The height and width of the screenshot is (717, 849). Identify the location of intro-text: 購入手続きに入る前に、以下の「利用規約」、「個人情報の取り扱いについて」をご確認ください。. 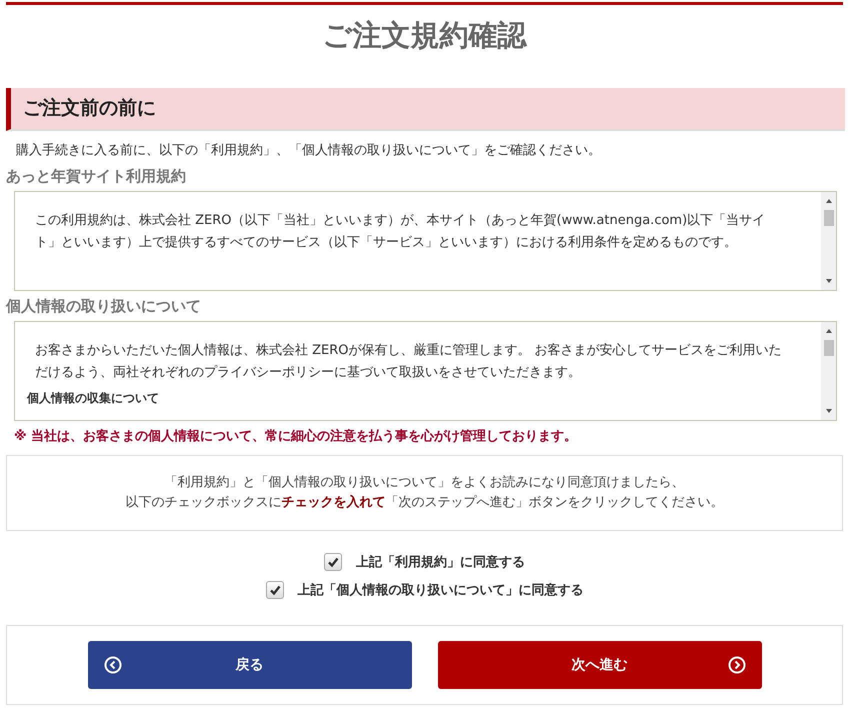
(309, 151).